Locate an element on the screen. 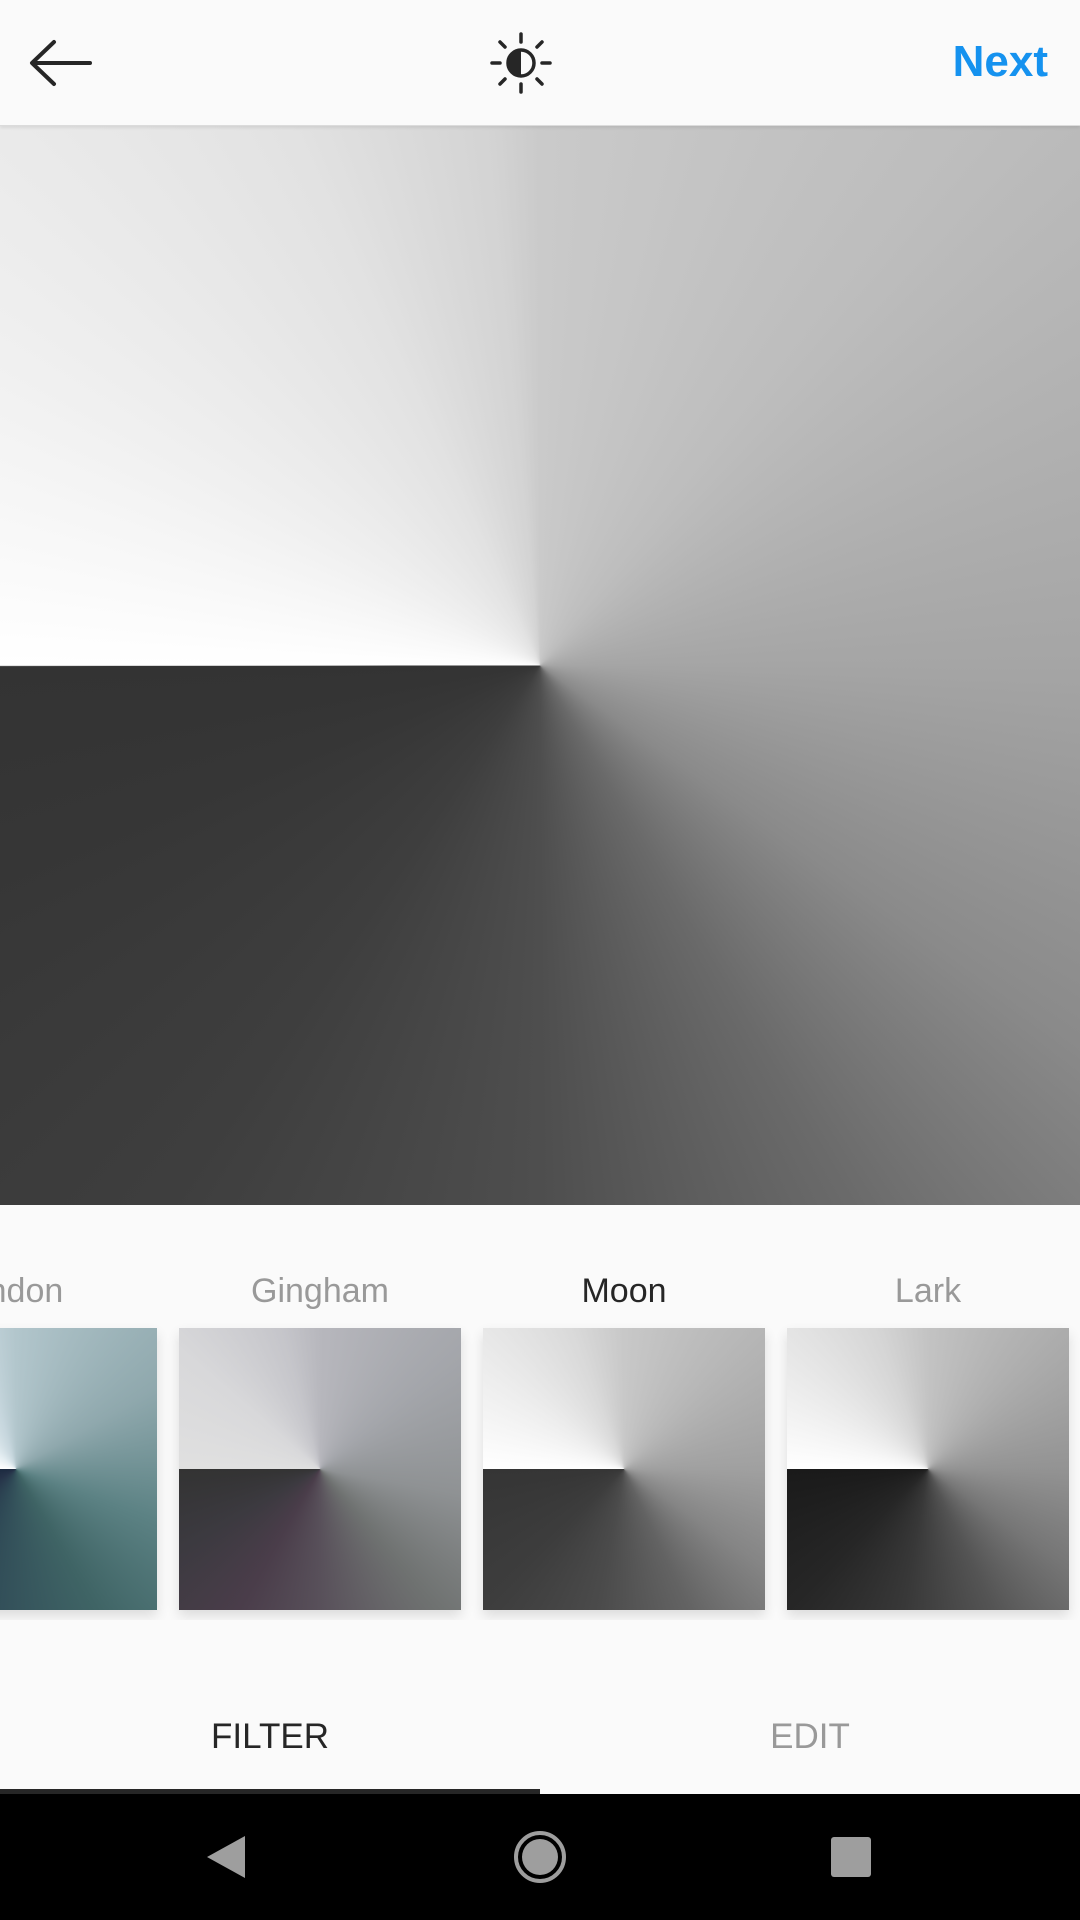  tab-edit: EDIT is located at coordinates (810, 1737).